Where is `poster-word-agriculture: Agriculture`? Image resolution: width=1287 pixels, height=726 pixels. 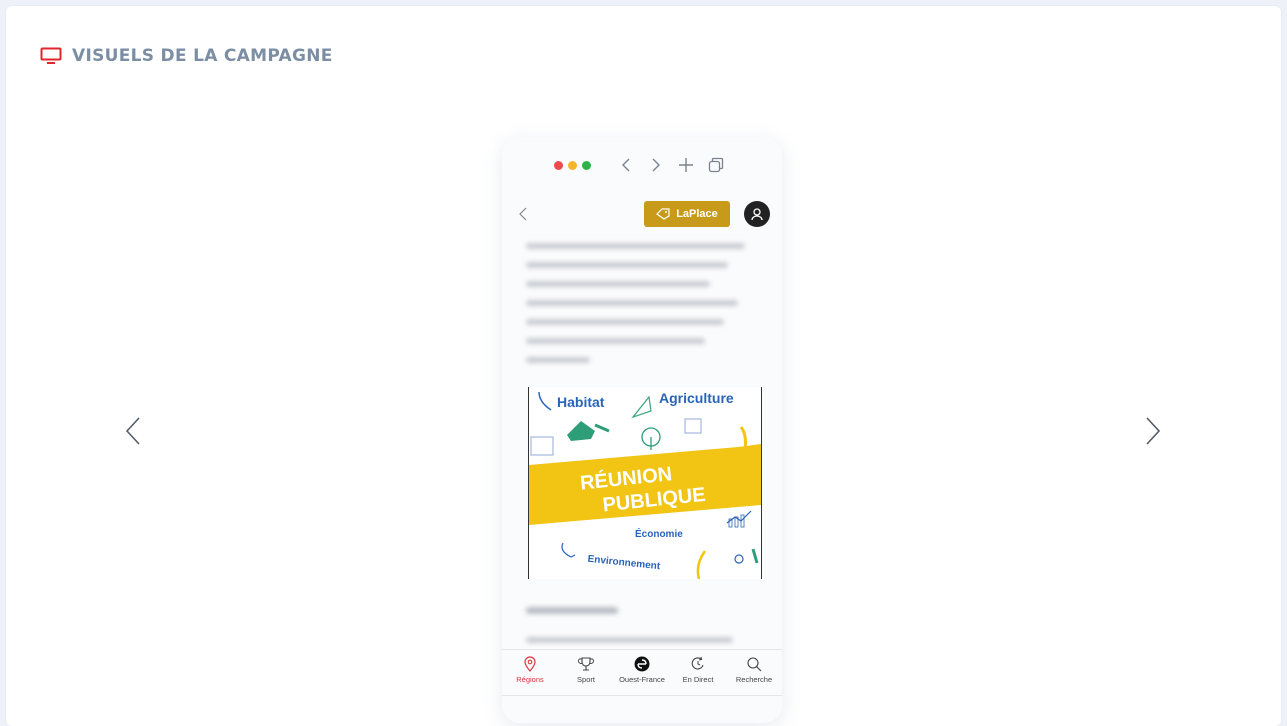 poster-word-agriculture: Agriculture is located at coordinates (696, 398).